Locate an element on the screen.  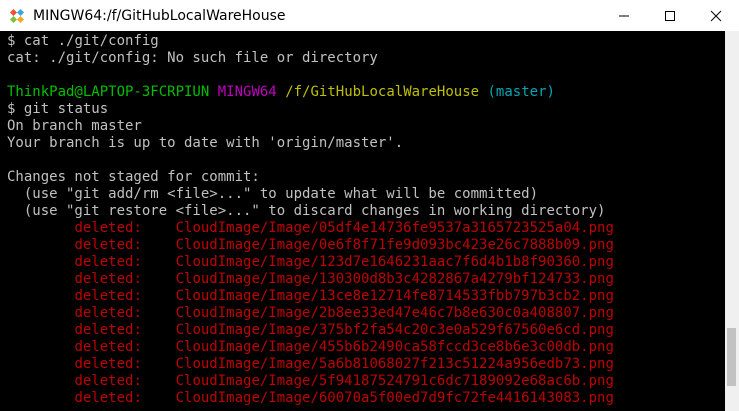
prompt-user-host: ThinkPad@LAPTOP-3FCRPIUN is located at coordinates (108, 92).